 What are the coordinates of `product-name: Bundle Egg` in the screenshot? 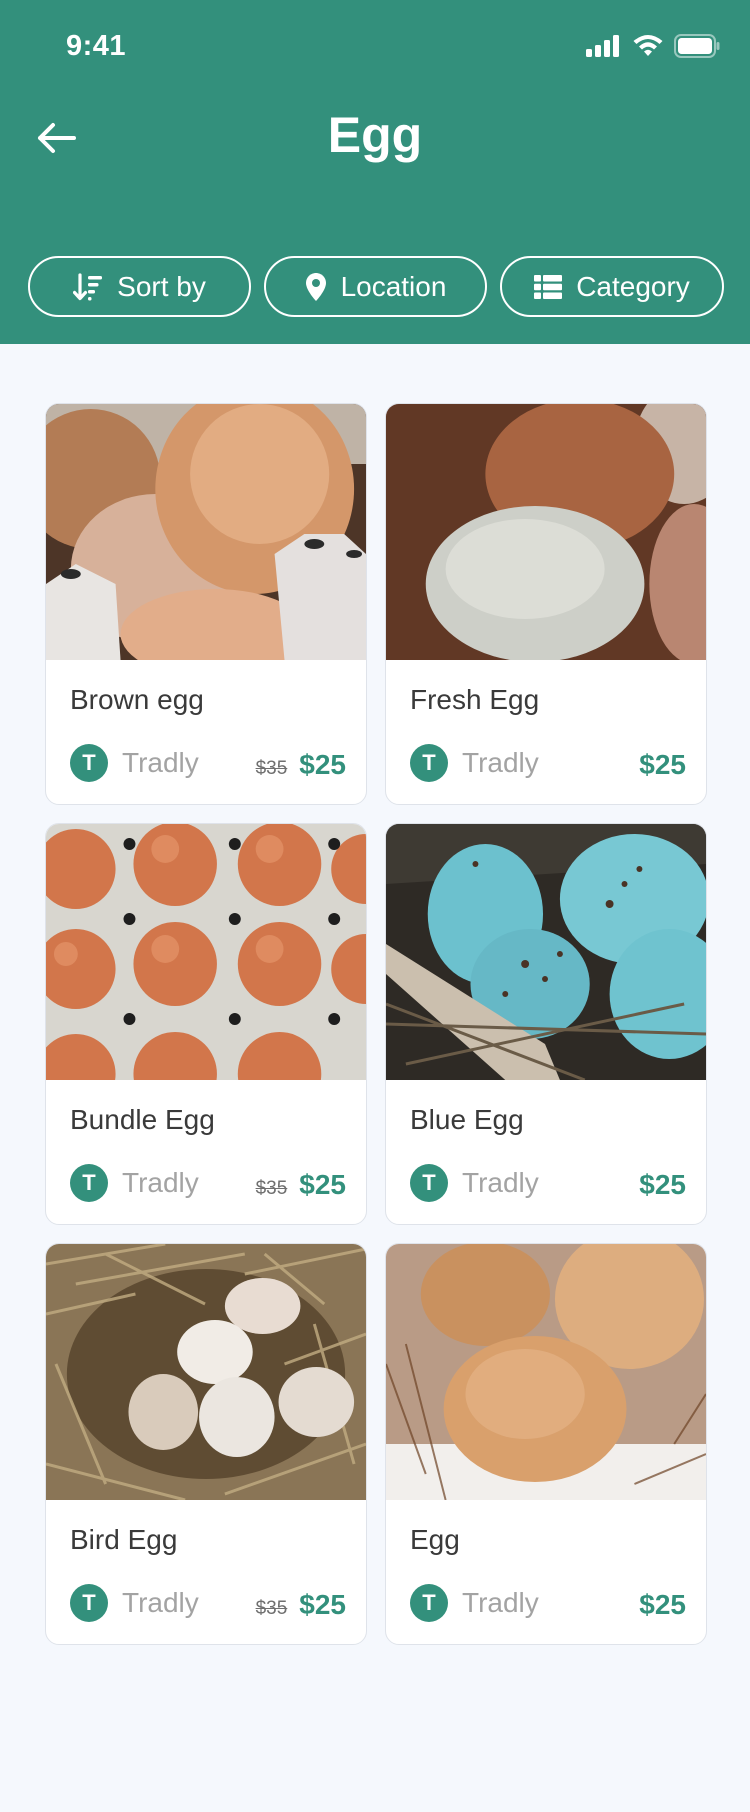 It's located at (142, 1119).